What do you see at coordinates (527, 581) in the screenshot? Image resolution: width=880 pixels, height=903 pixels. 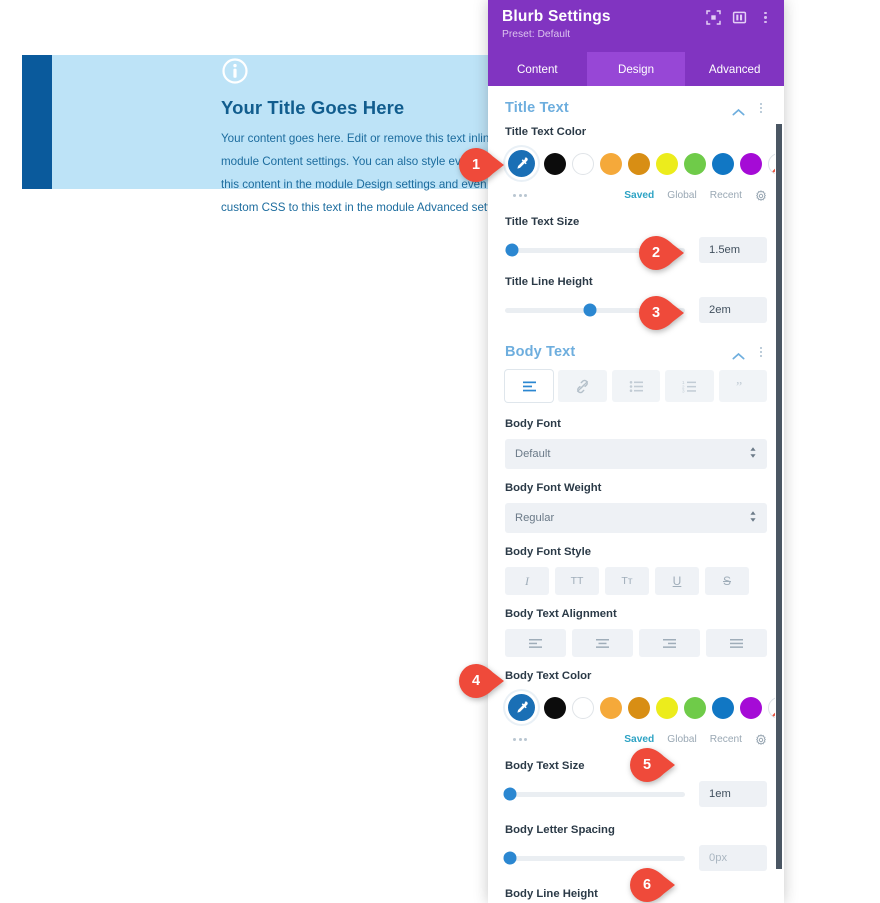 I see `italic-icon: I` at bounding box center [527, 581].